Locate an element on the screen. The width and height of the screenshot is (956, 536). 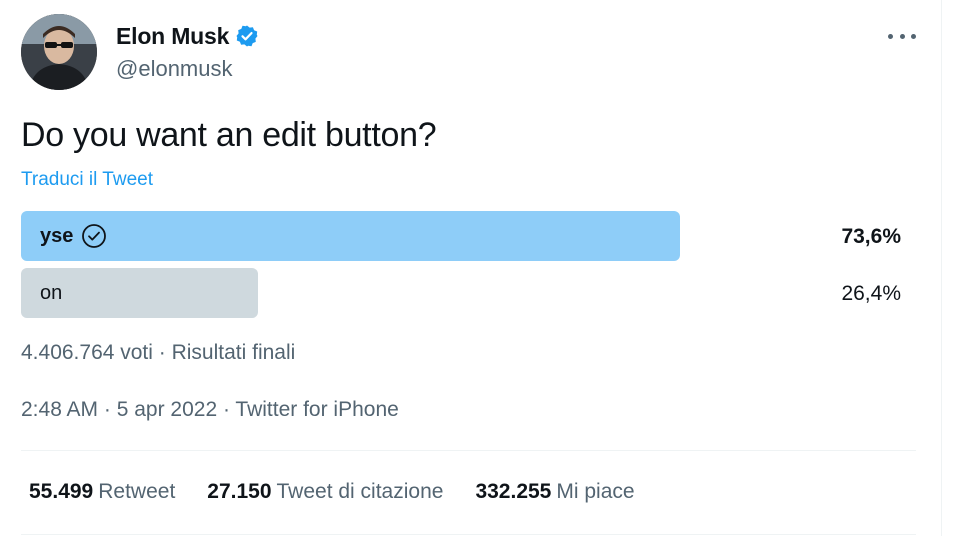
quote-tweets-count: 27.150 is located at coordinates (239, 491).